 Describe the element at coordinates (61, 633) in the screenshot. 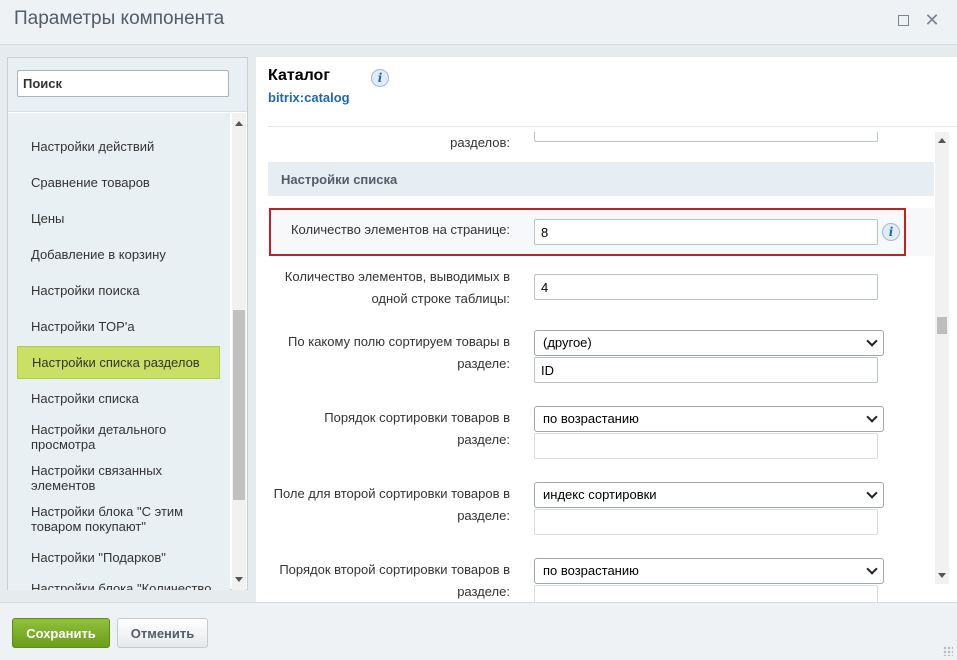

I see `save-button: Сохранить` at that location.